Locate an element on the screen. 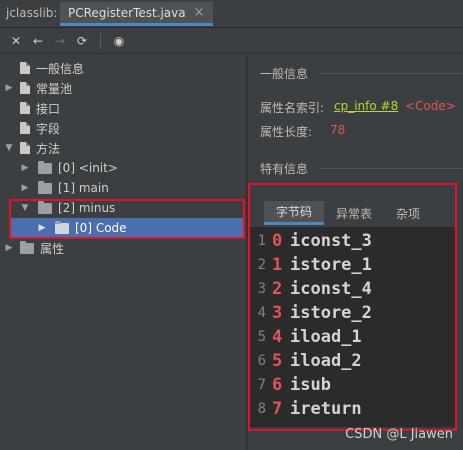 This screenshot has height=450, width=463. tree-item-general: 一般信息 is located at coordinates (52, 68).